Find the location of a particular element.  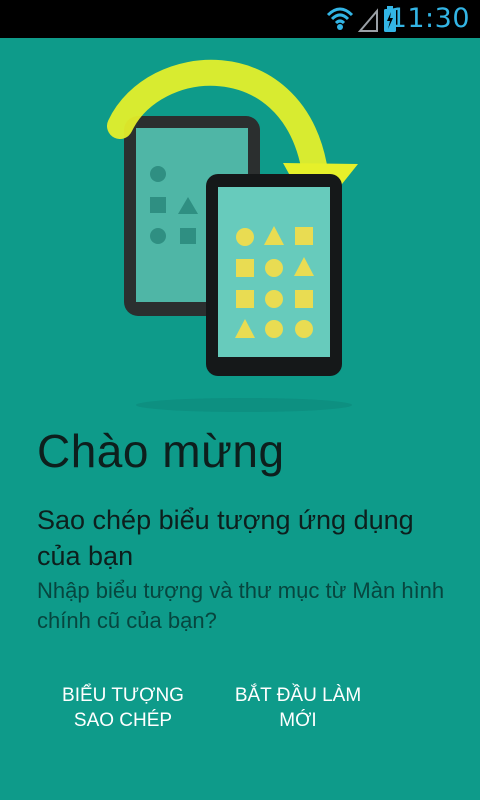

wifi-icon is located at coordinates (340, 18).